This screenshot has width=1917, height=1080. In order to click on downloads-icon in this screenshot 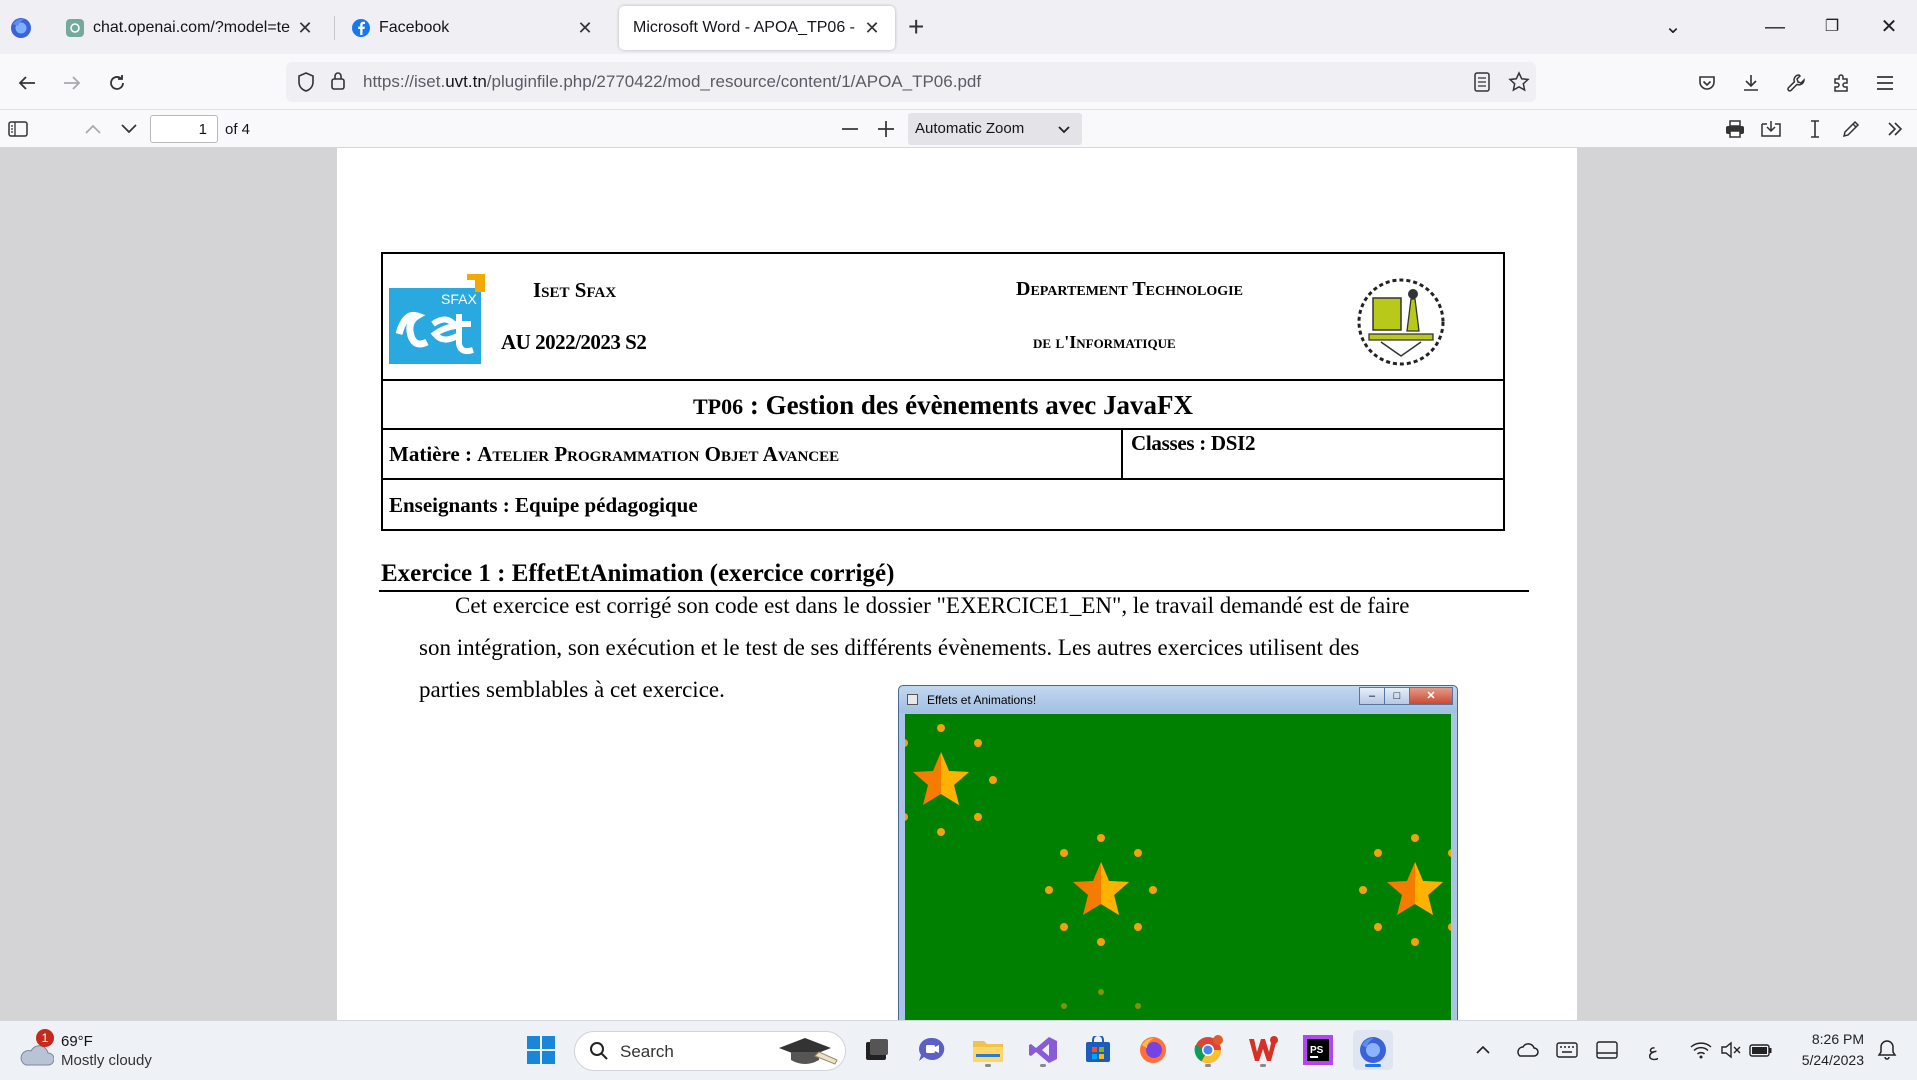, I will do `click(1751, 83)`.